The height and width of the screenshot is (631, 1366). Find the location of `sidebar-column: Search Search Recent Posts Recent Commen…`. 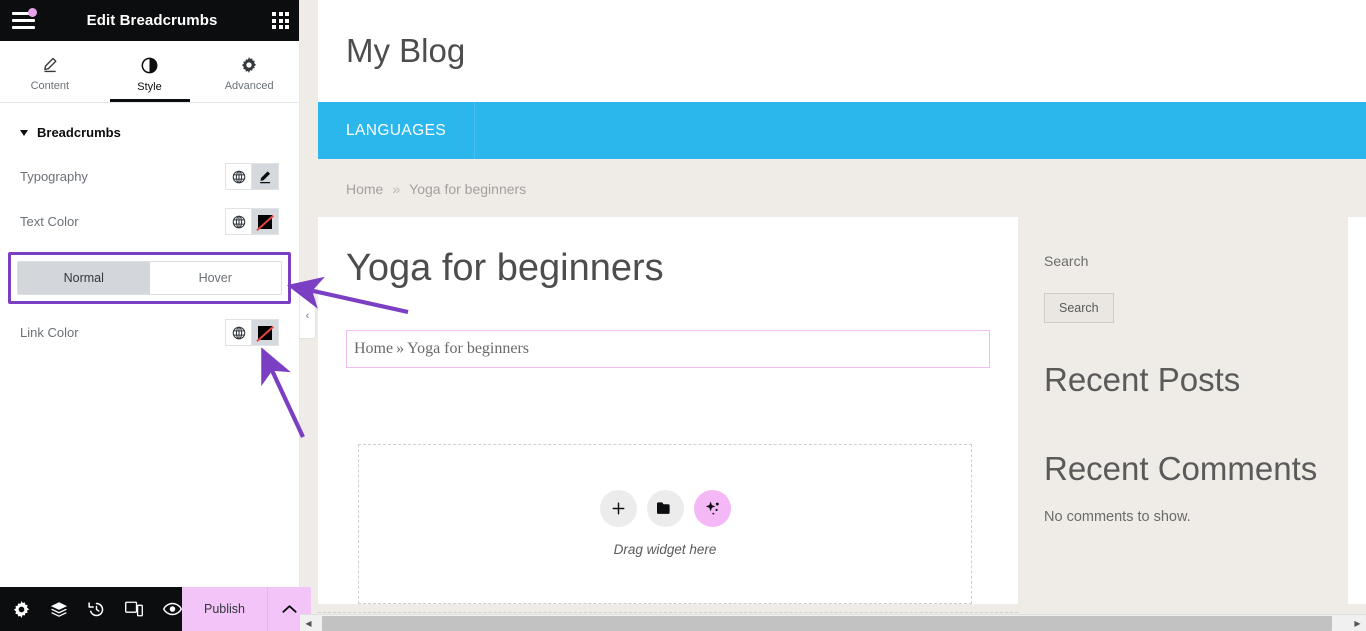

sidebar-column: Search Search Recent Posts Recent Commen… is located at coordinates (1183, 410).